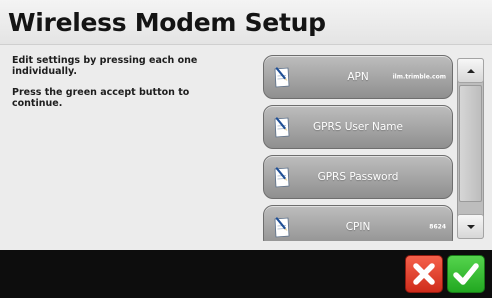 The width and height of the screenshot is (492, 298). I want to click on cancel-button, so click(424, 274).